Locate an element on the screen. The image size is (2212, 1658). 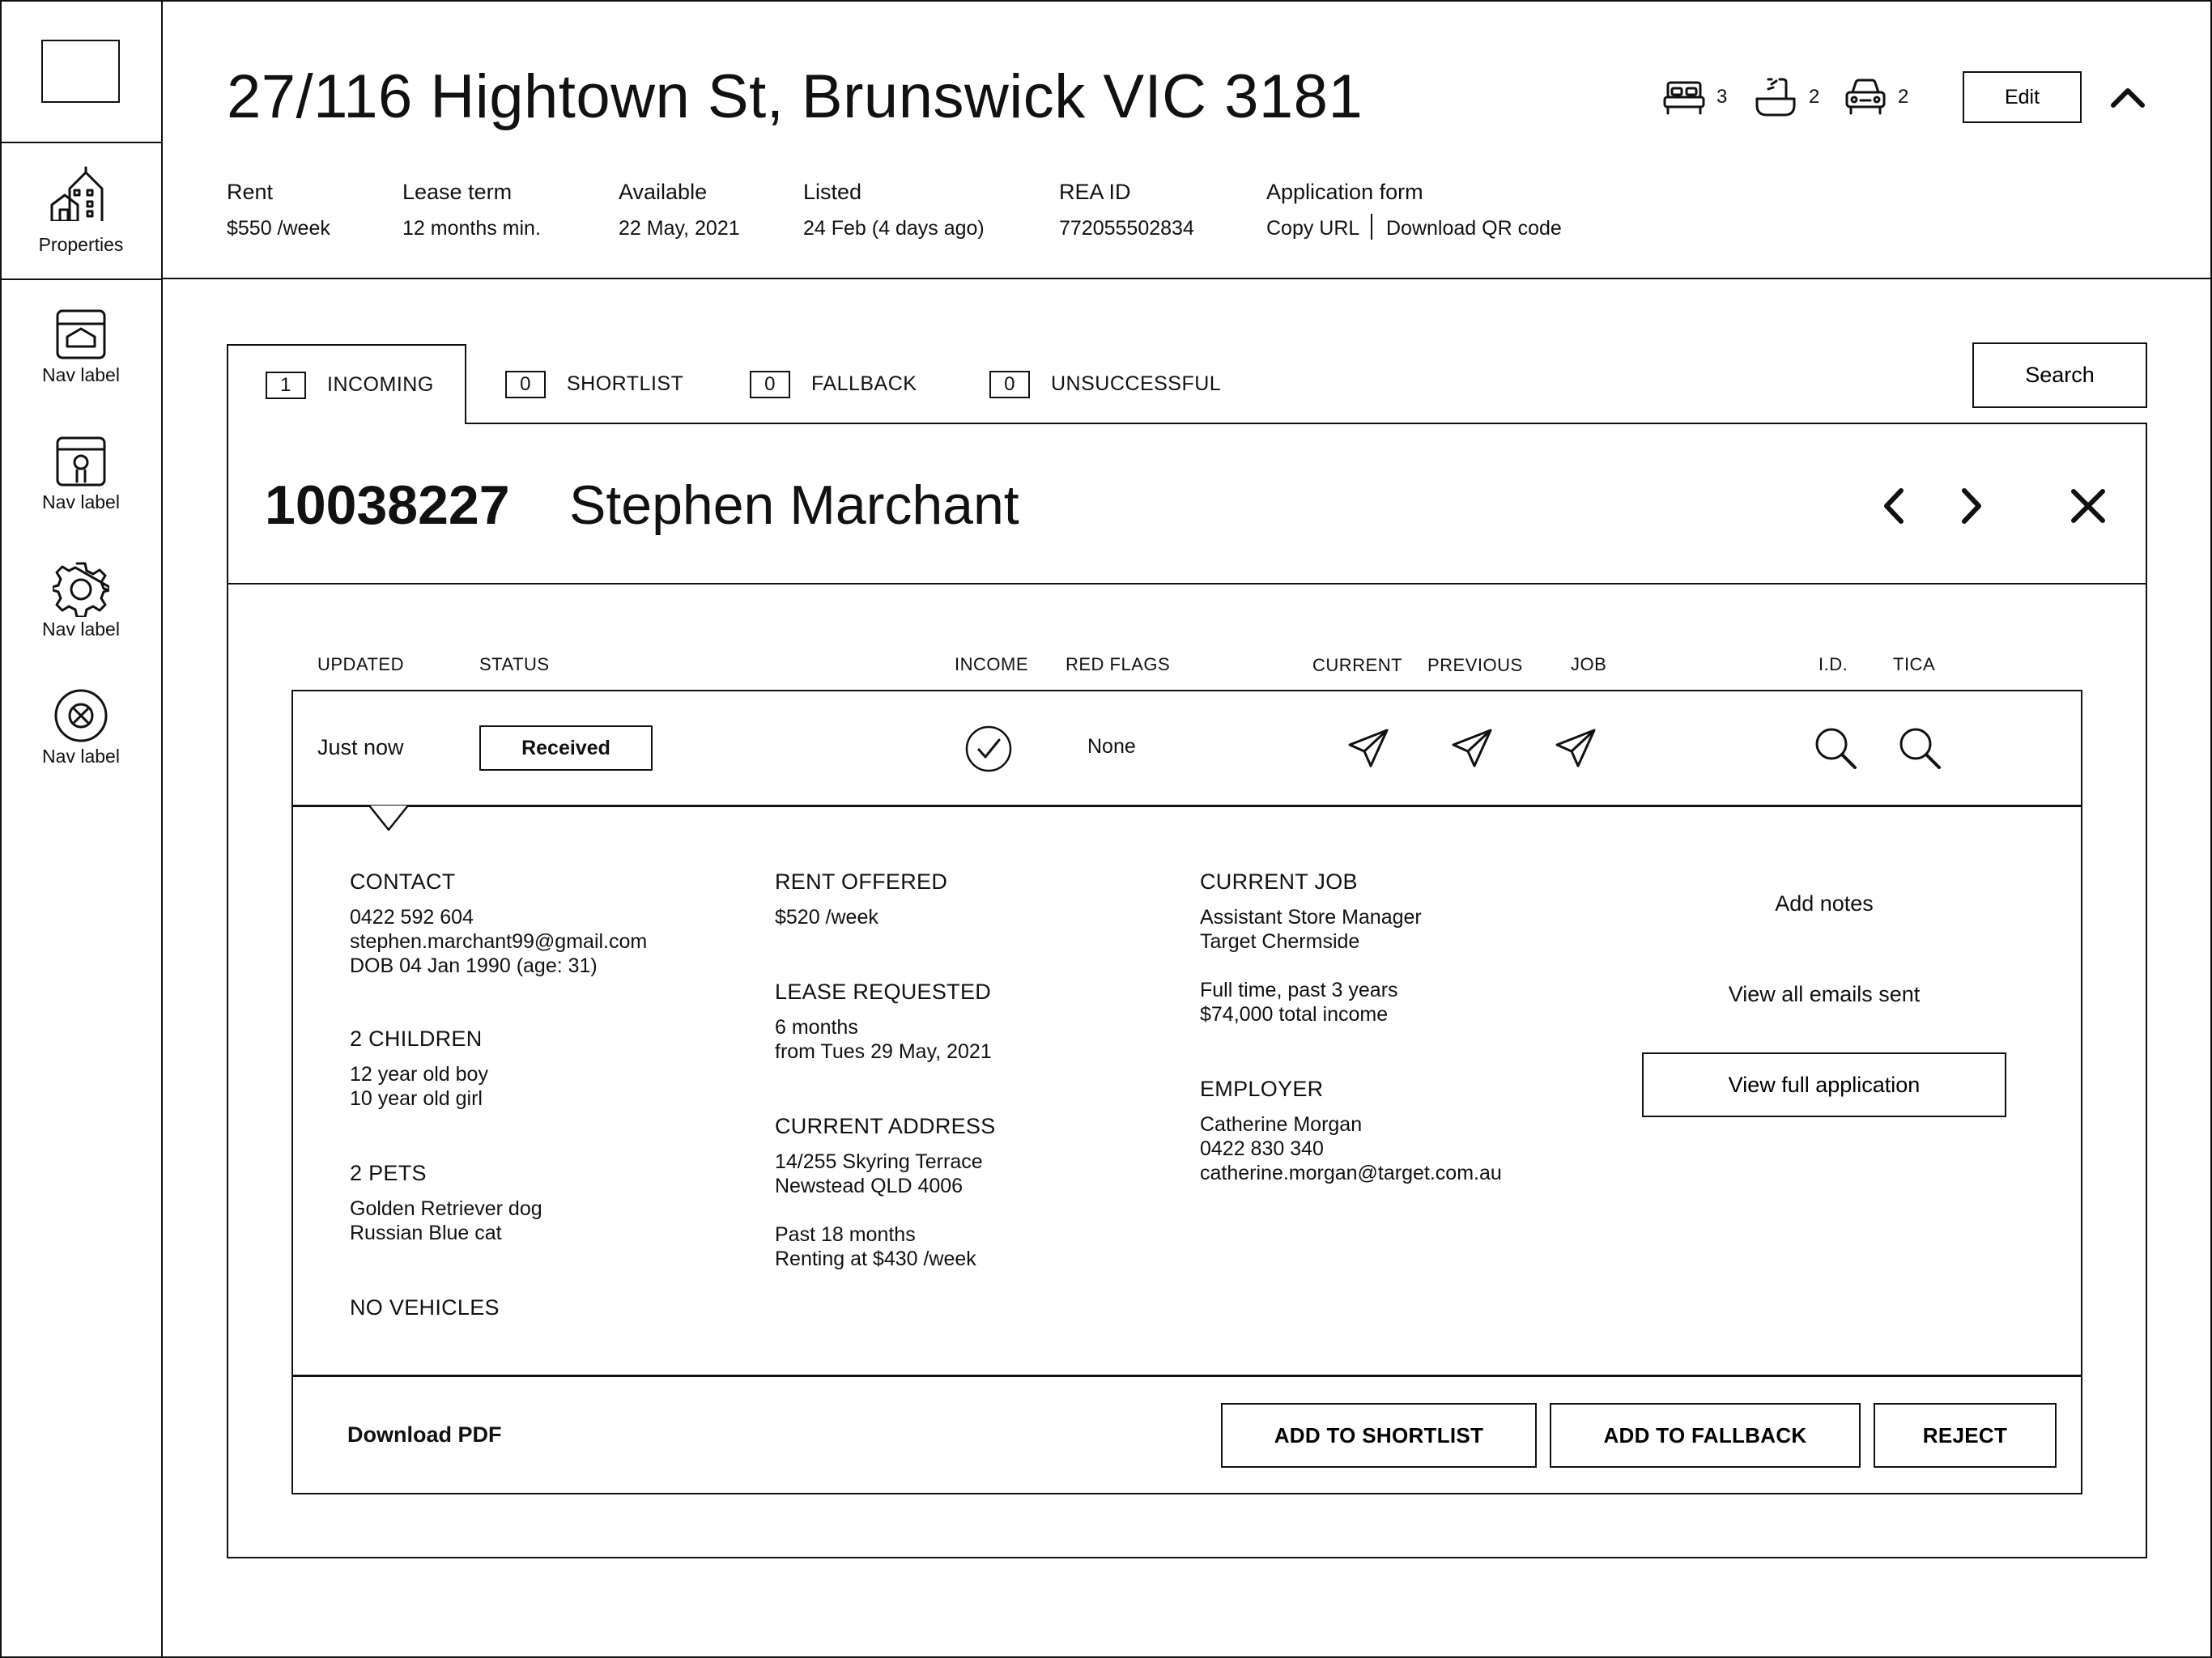
pet-item: Golden Retriever dog is located at coordinates (446, 1208).